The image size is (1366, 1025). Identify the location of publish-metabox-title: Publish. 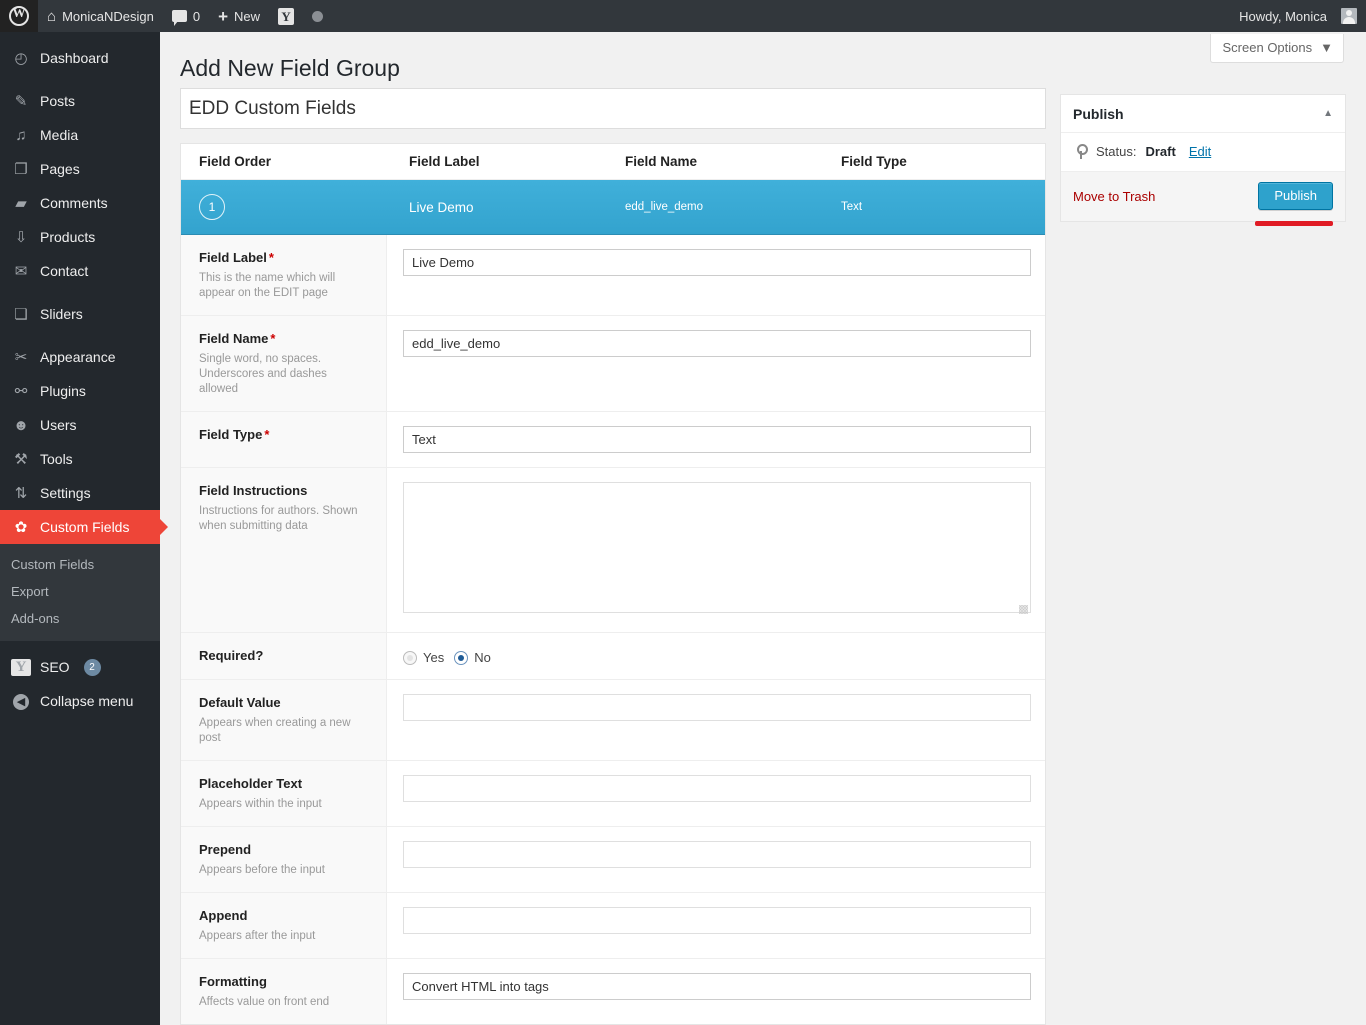
(1098, 113).